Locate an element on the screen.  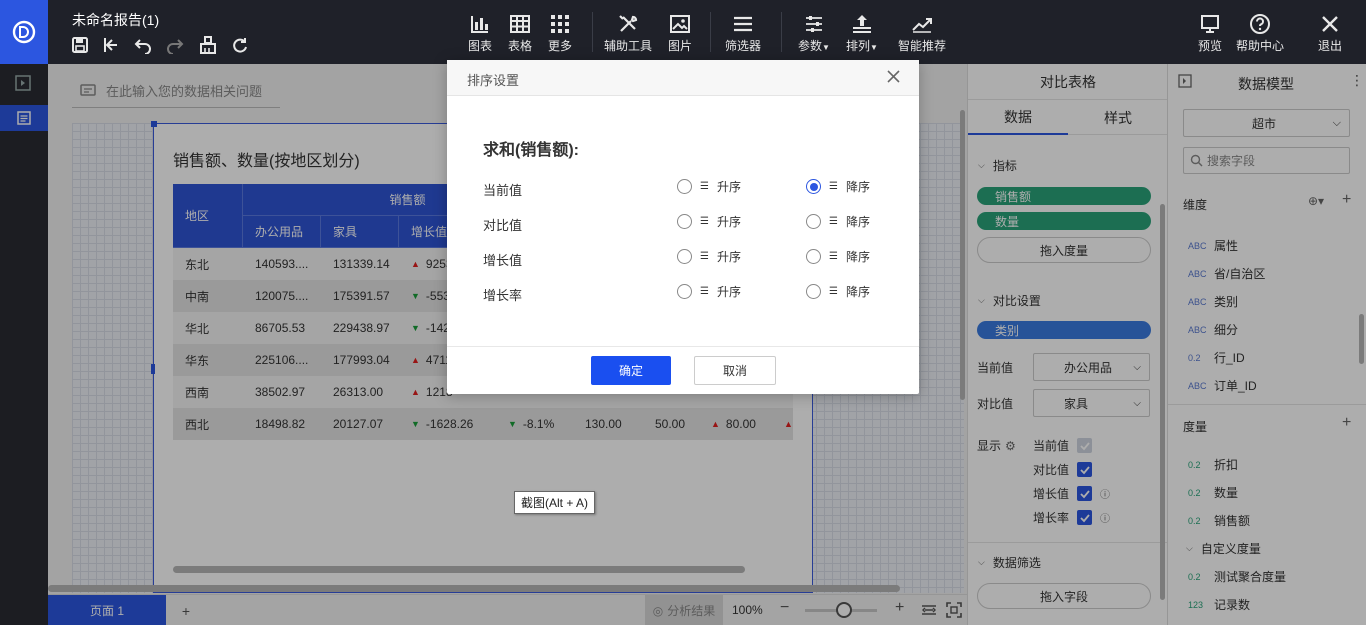
dialog-title: 排序设置 is located at coordinates (493, 80).